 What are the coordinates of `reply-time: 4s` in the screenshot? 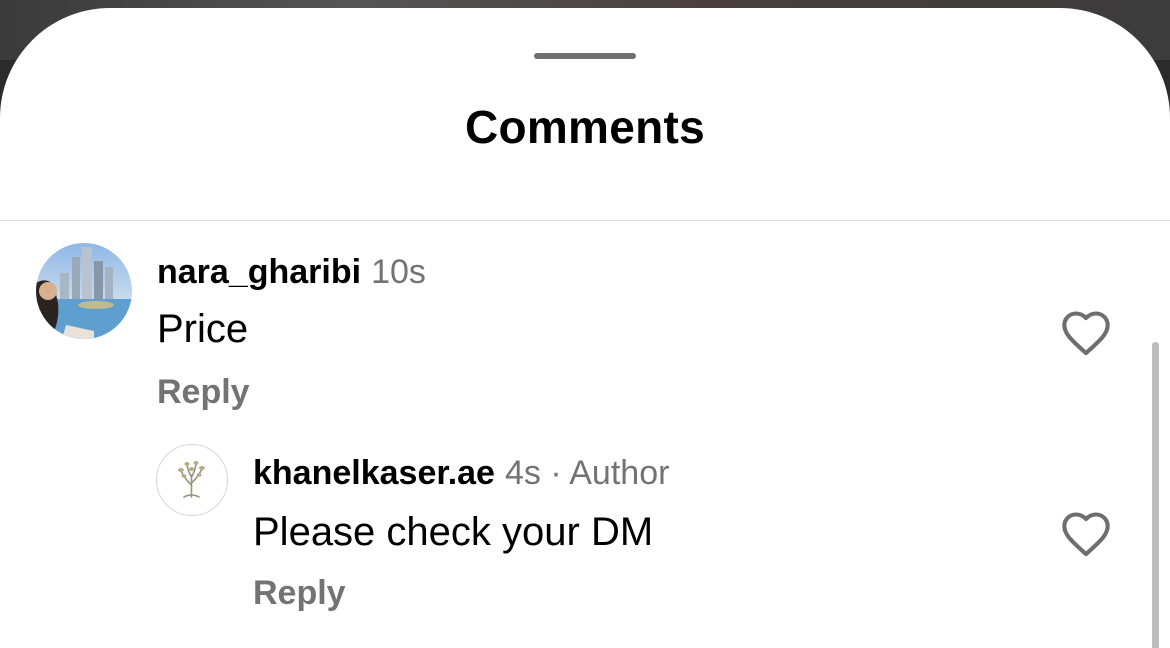 It's located at (522, 473).